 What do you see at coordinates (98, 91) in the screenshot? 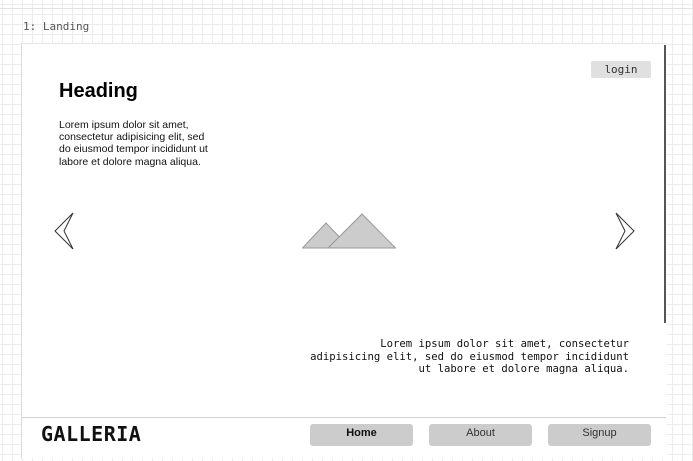
I see `page-heading: Heading` at bounding box center [98, 91].